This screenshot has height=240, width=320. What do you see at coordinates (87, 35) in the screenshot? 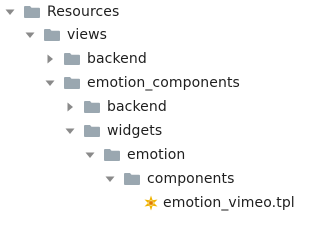
I see `tree-node-label: views` at bounding box center [87, 35].